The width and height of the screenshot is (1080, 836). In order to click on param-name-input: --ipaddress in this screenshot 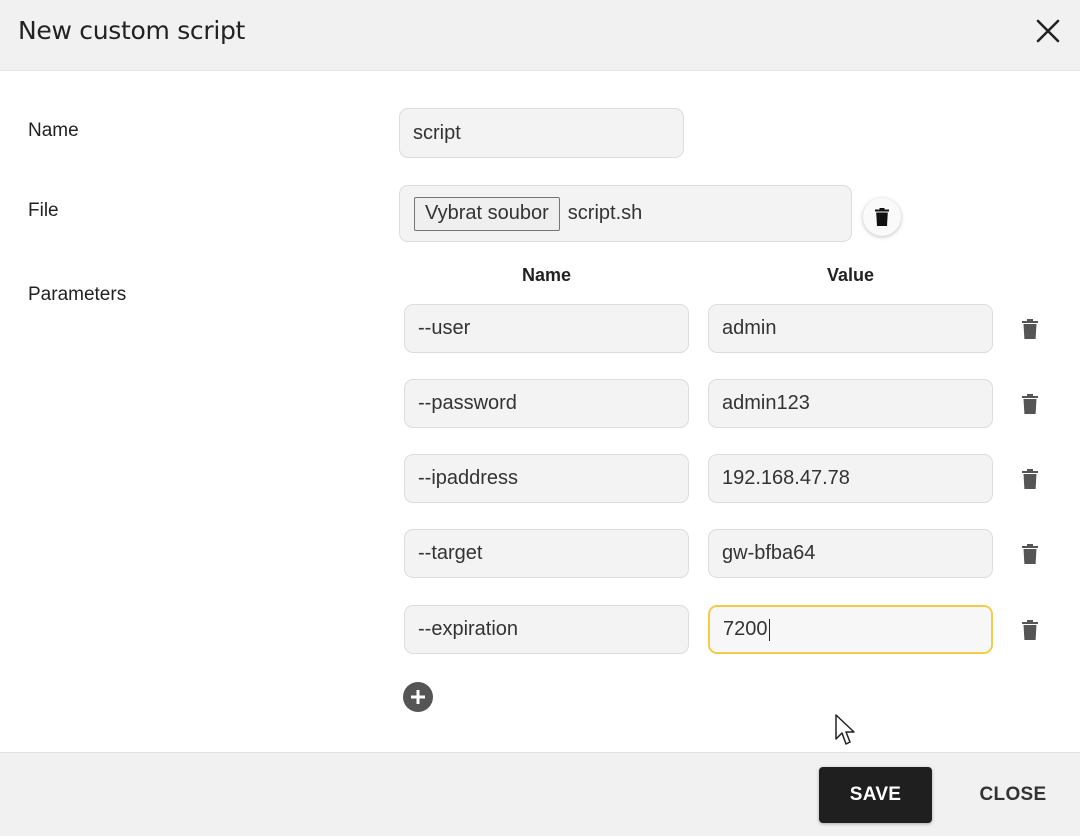, I will do `click(546, 478)`.